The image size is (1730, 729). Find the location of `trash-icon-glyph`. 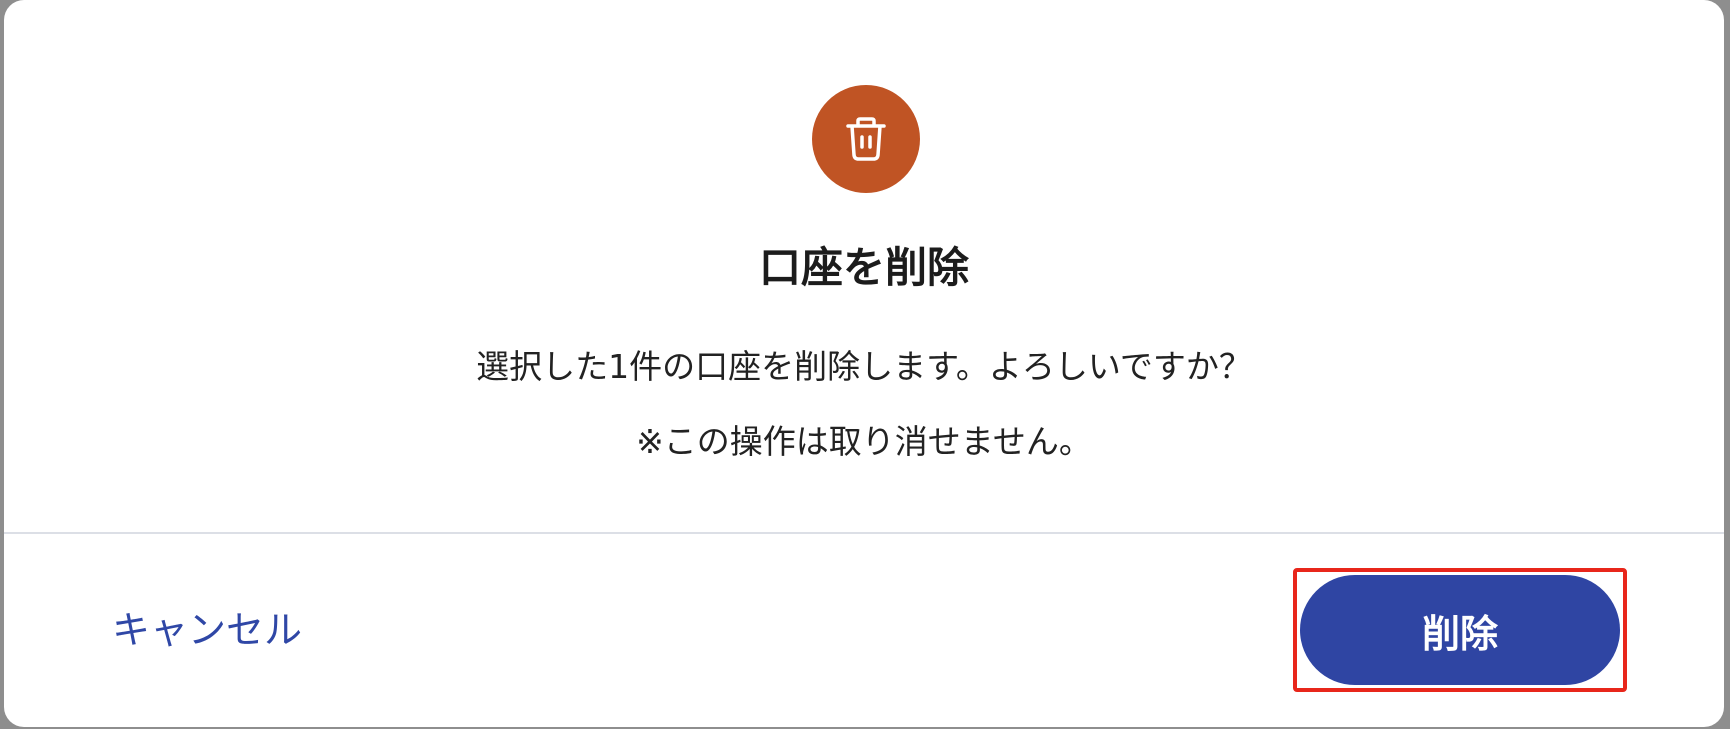

trash-icon-glyph is located at coordinates (866, 139).